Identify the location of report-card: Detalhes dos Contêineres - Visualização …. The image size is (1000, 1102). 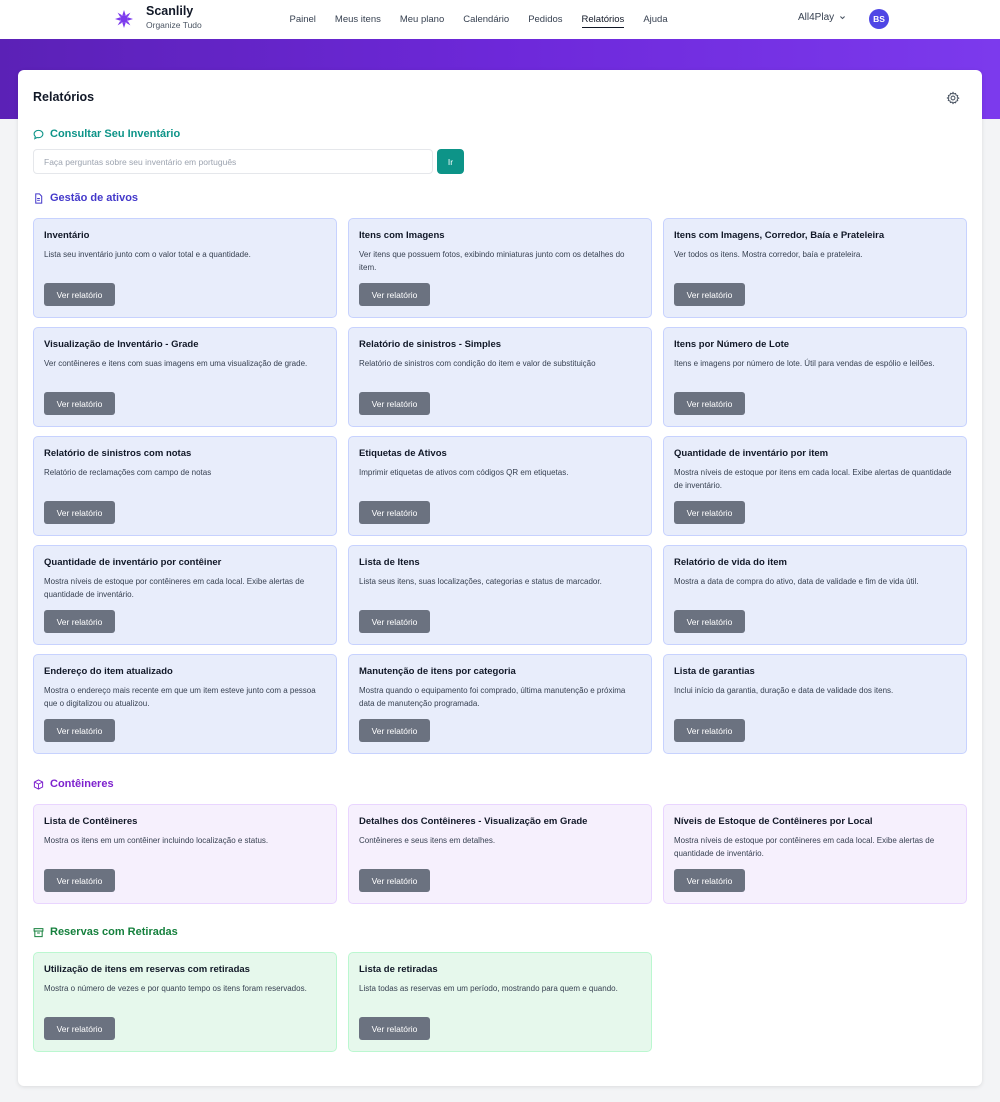
(500, 854).